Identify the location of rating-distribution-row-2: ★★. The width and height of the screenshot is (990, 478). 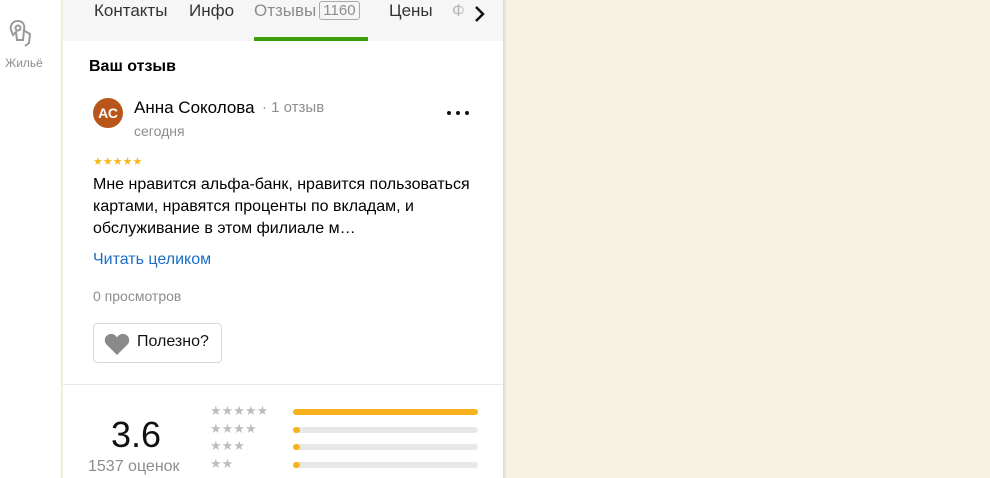
(345, 463).